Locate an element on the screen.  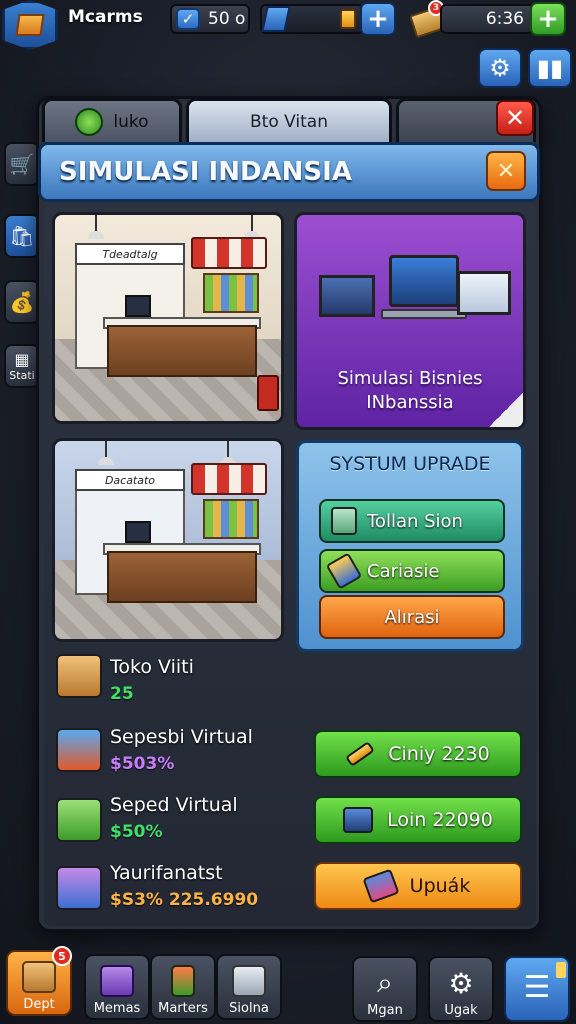
cube-icon: ▦ is located at coordinates (22, 359).